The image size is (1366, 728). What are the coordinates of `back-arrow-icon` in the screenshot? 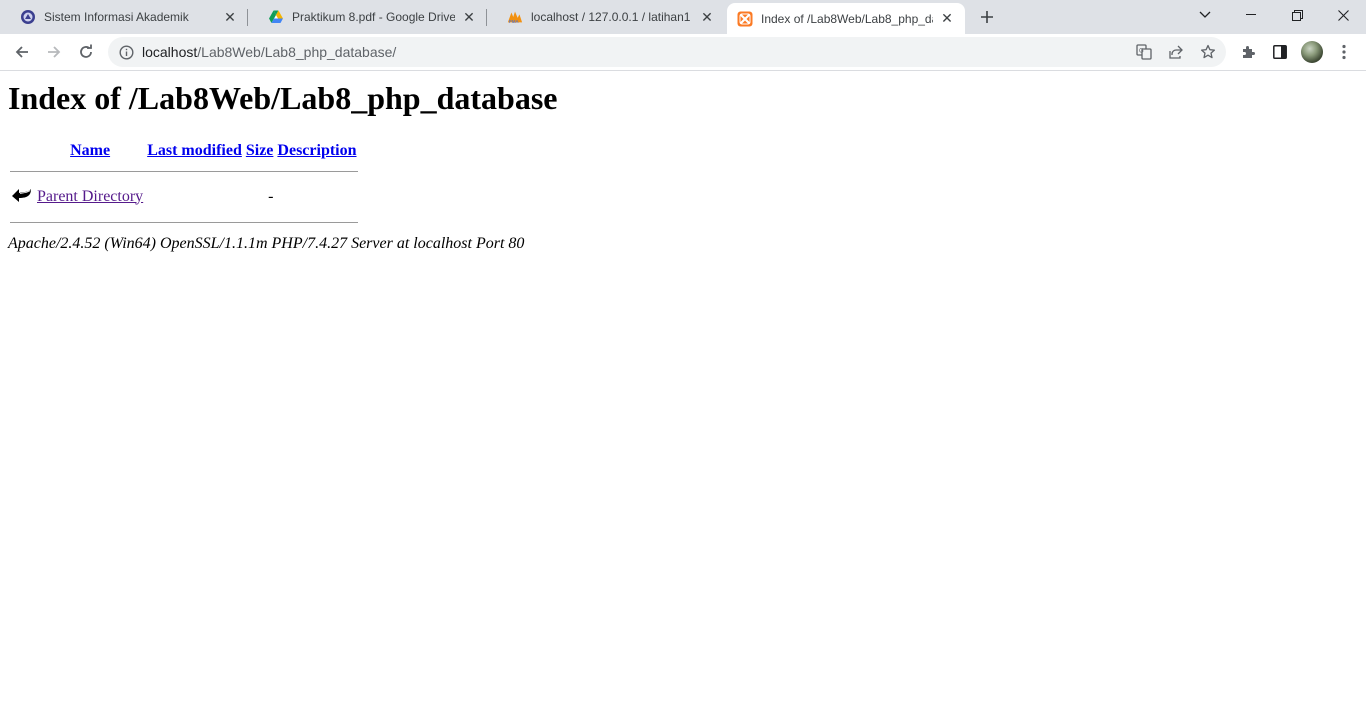 It's located at (22, 198).